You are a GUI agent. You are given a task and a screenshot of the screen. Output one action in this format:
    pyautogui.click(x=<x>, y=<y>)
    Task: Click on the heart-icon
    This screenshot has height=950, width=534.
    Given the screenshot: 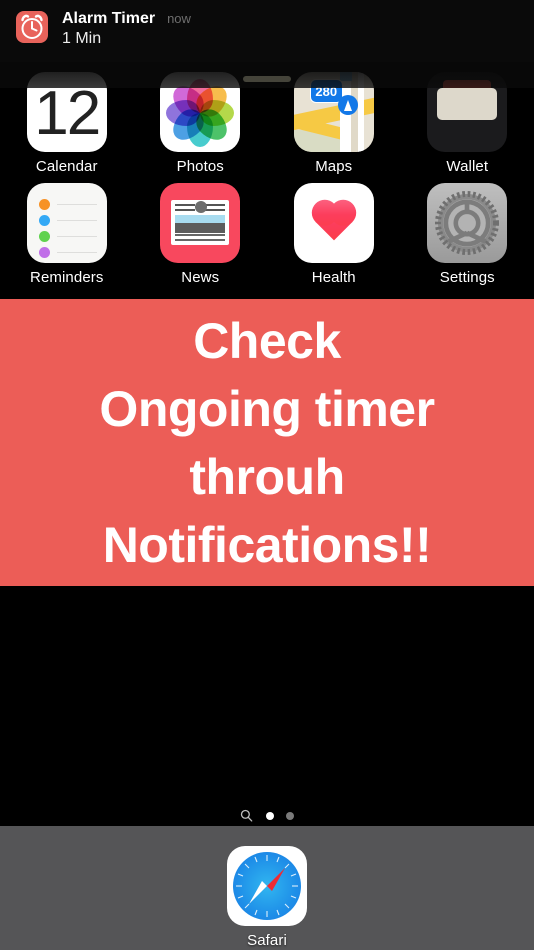 What is the action you would take?
    pyautogui.click(x=334, y=222)
    